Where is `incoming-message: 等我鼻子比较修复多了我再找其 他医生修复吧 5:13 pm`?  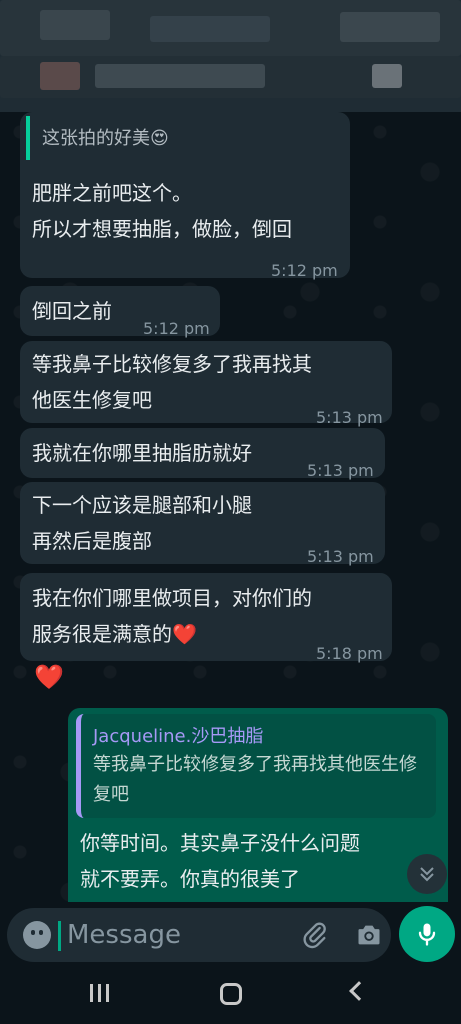
incoming-message: 等我鼻子比较修复多了我再找其 他医生修复吧 5:13 pm is located at coordinates (206, 384).